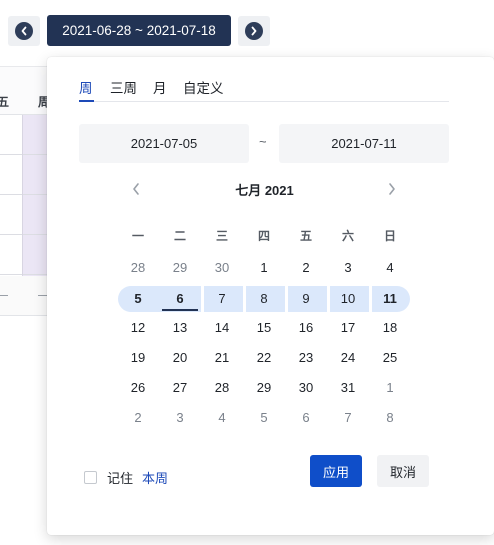 Image resolution: width=494 pixels, height=545 pixels. Describe the element at coordinates (155, 477) in the screenshot. I see `this-week-link: 本周` at that location.